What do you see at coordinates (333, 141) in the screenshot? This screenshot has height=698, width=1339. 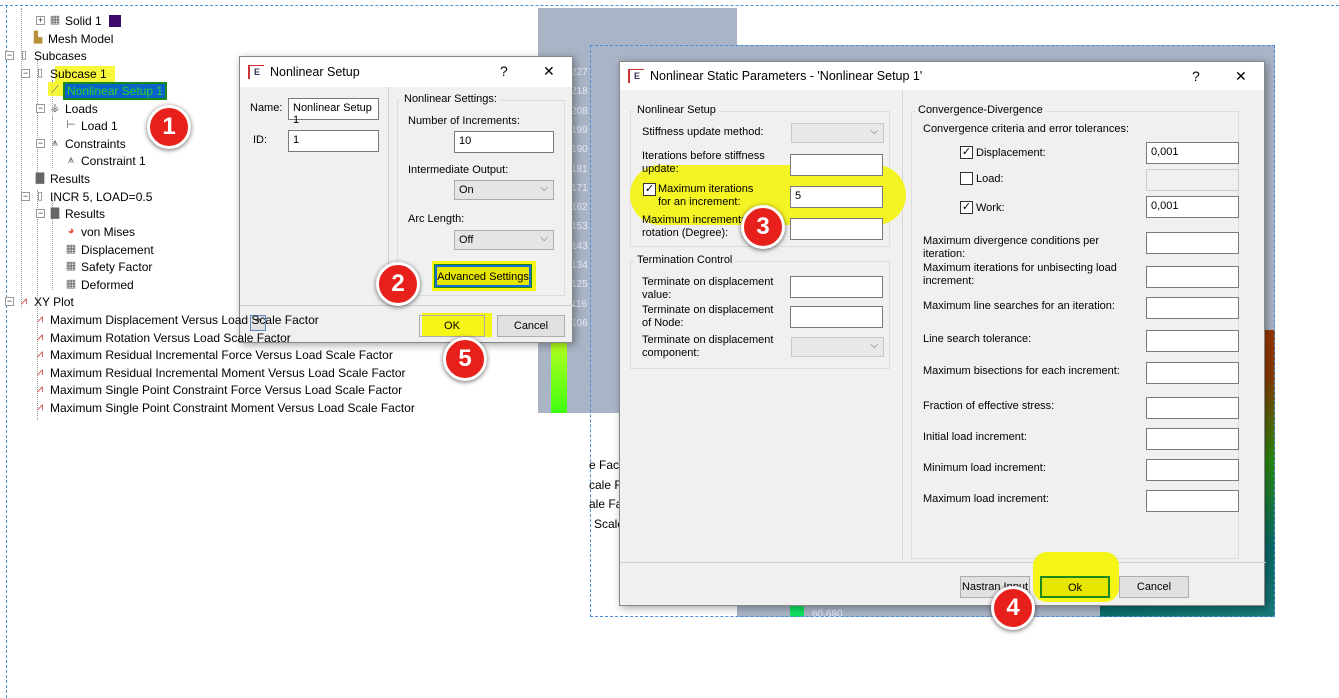 I see `id-input: 1` at bounding box center [333, 141].